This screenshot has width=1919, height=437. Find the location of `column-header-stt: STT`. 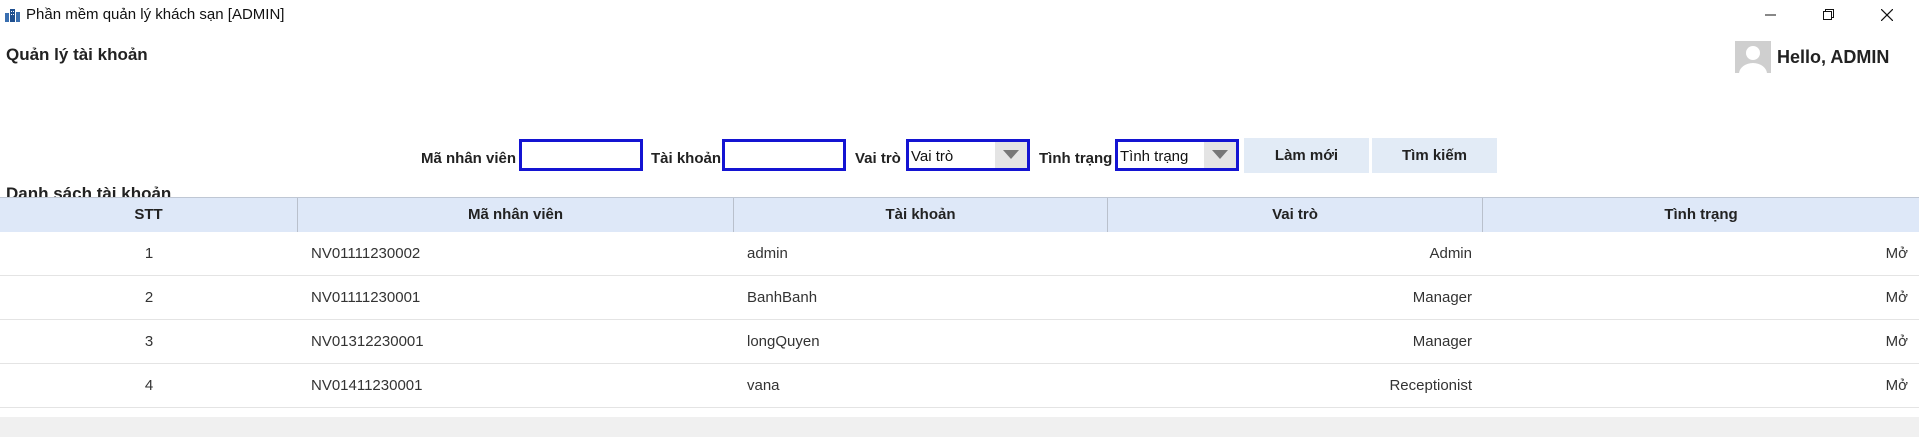

column-header-stt: STT is located at coordinates (149, 215).